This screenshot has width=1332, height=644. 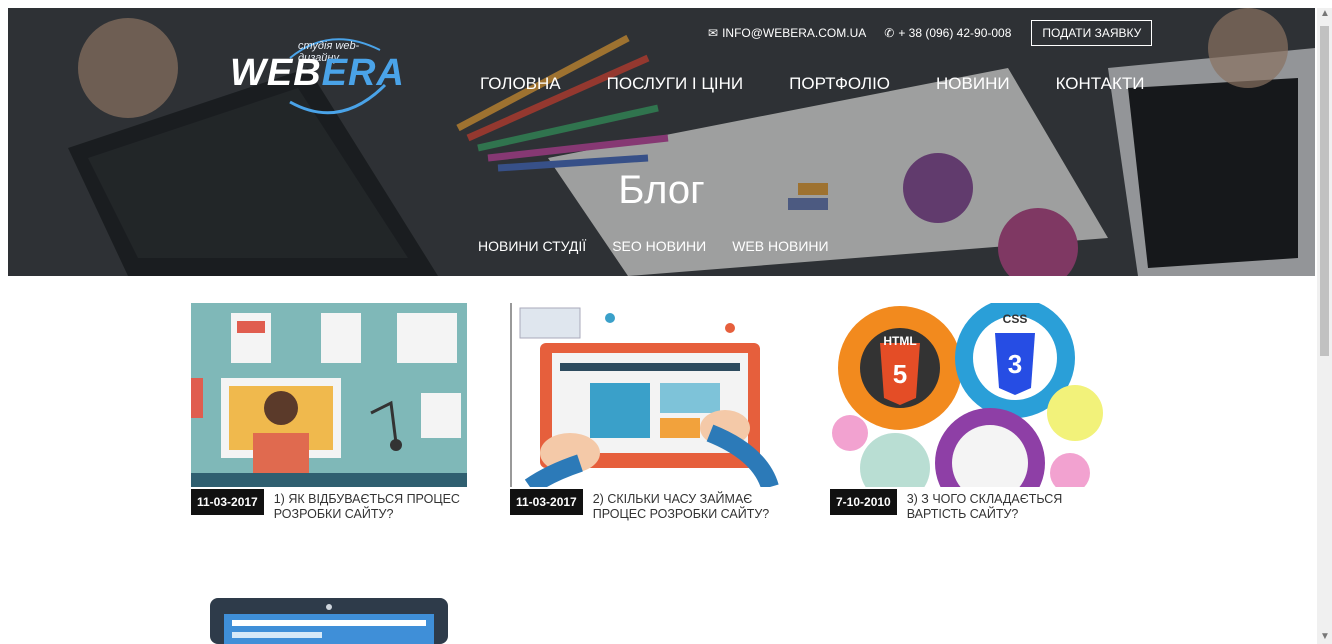 I want to click on scroll-down-arrow-icon: ▼, so click(x=1325, y=636).